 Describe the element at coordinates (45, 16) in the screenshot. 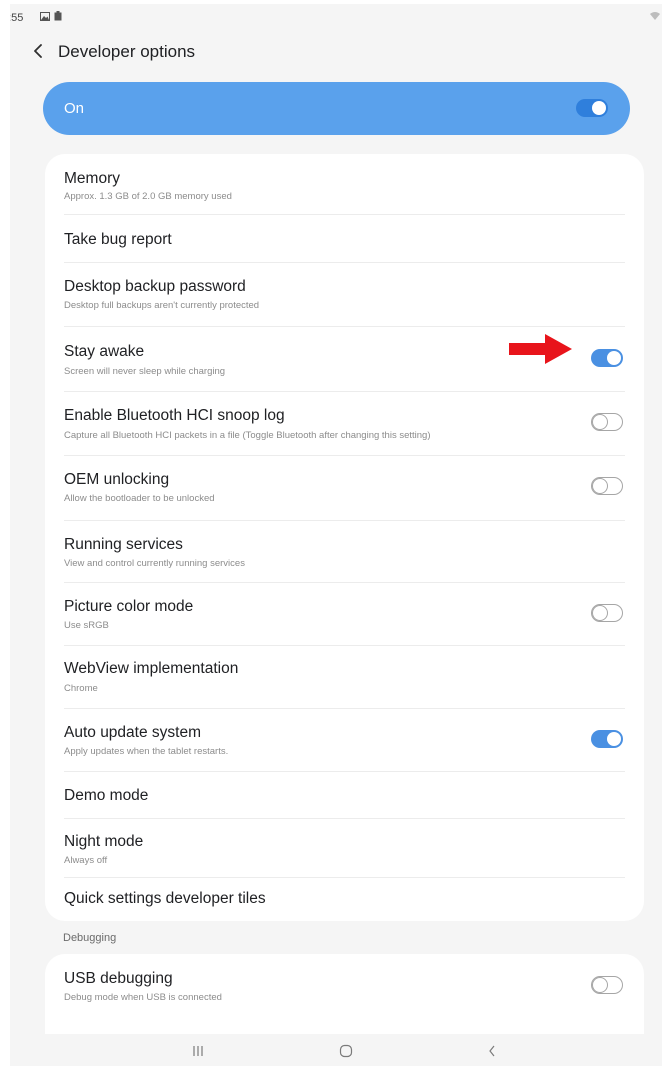

I see `gallery-icon` at that location.